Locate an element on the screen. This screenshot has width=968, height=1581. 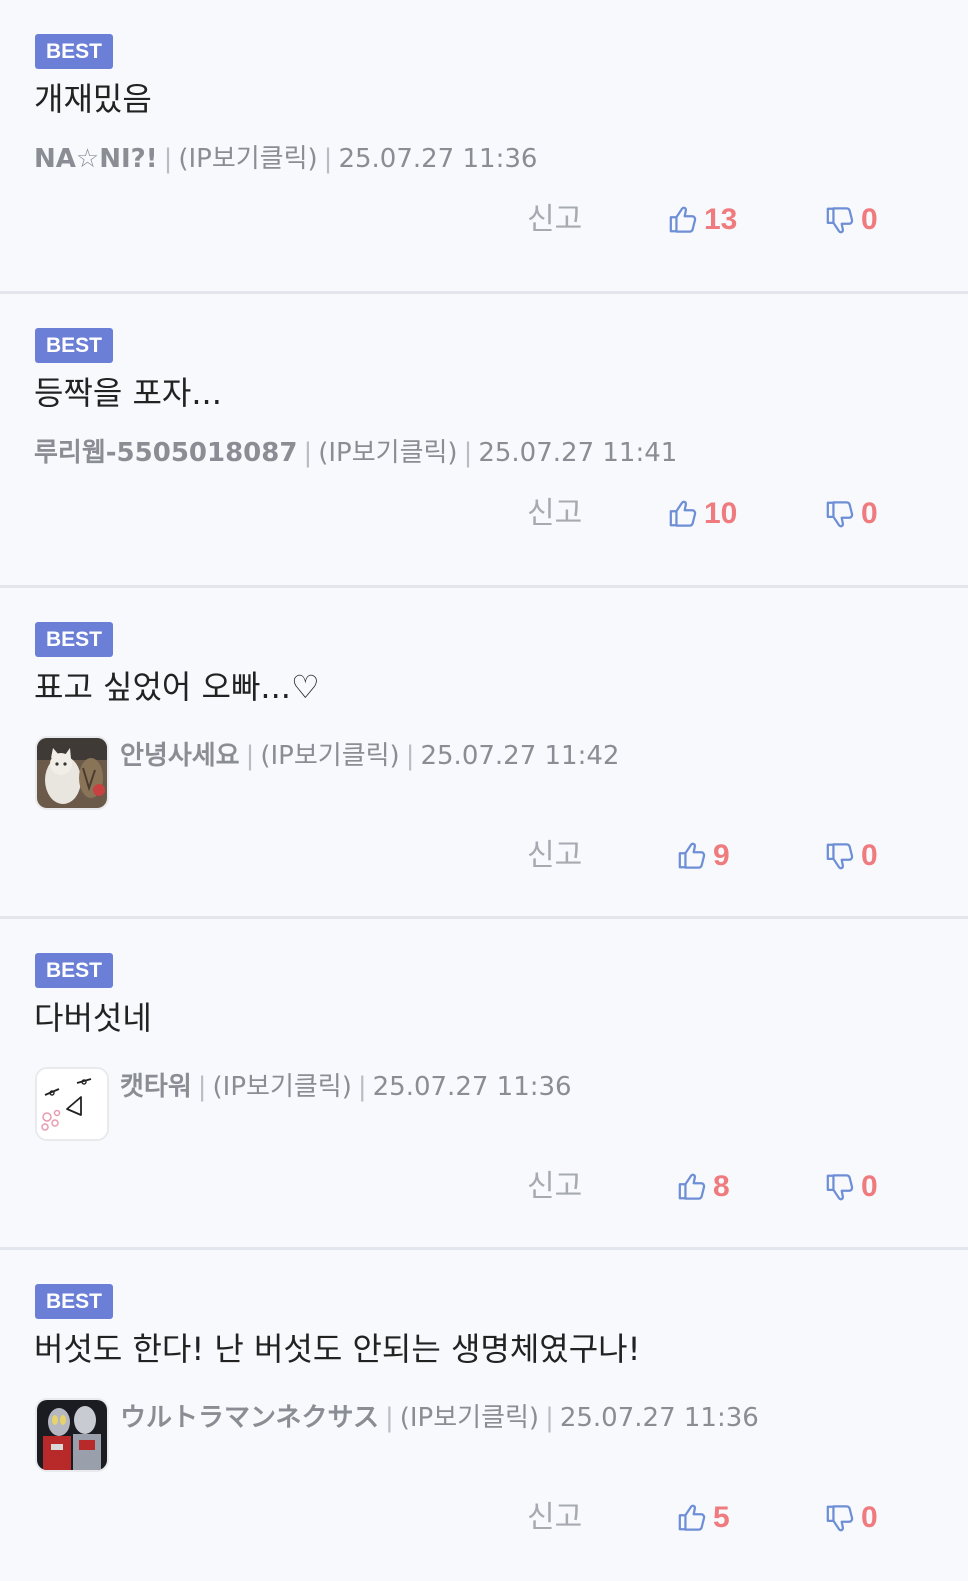
comment-datetime: 25.07.27 11:41 is located at coordinates (578, 453).